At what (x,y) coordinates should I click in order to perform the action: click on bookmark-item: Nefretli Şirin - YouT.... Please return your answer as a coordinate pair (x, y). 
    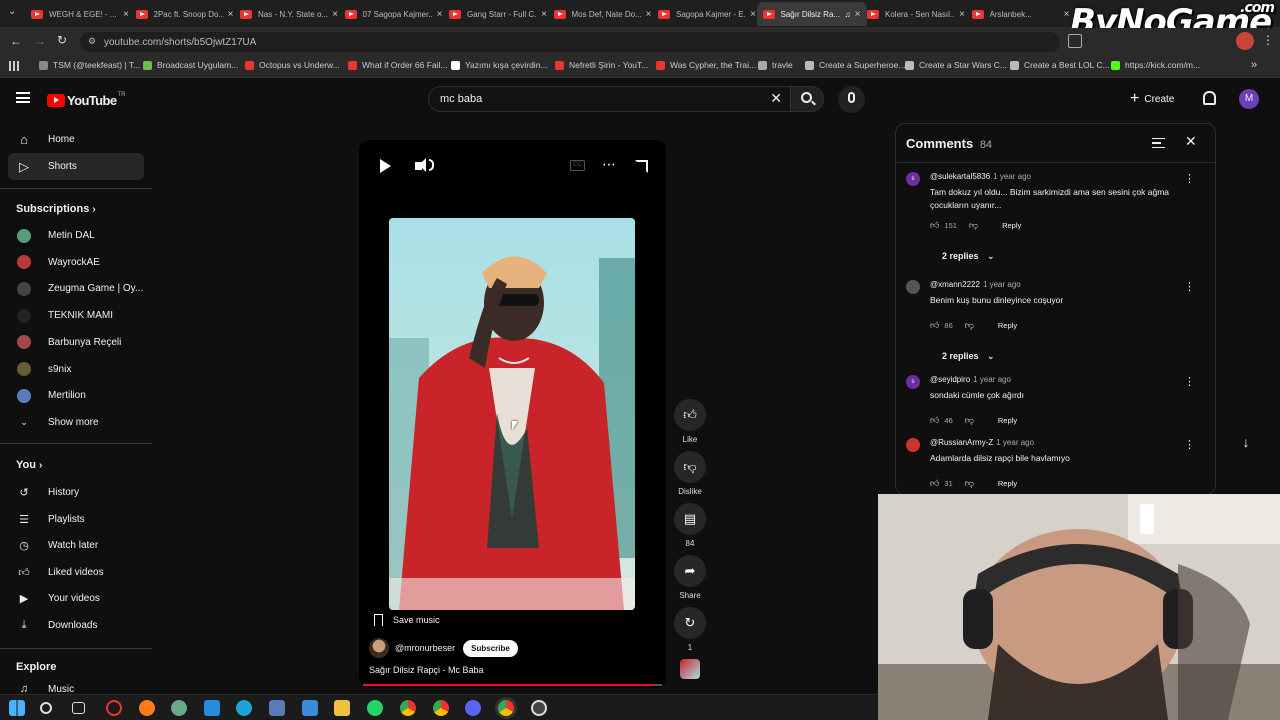
    Looking at the image, I should click on (601, 65).